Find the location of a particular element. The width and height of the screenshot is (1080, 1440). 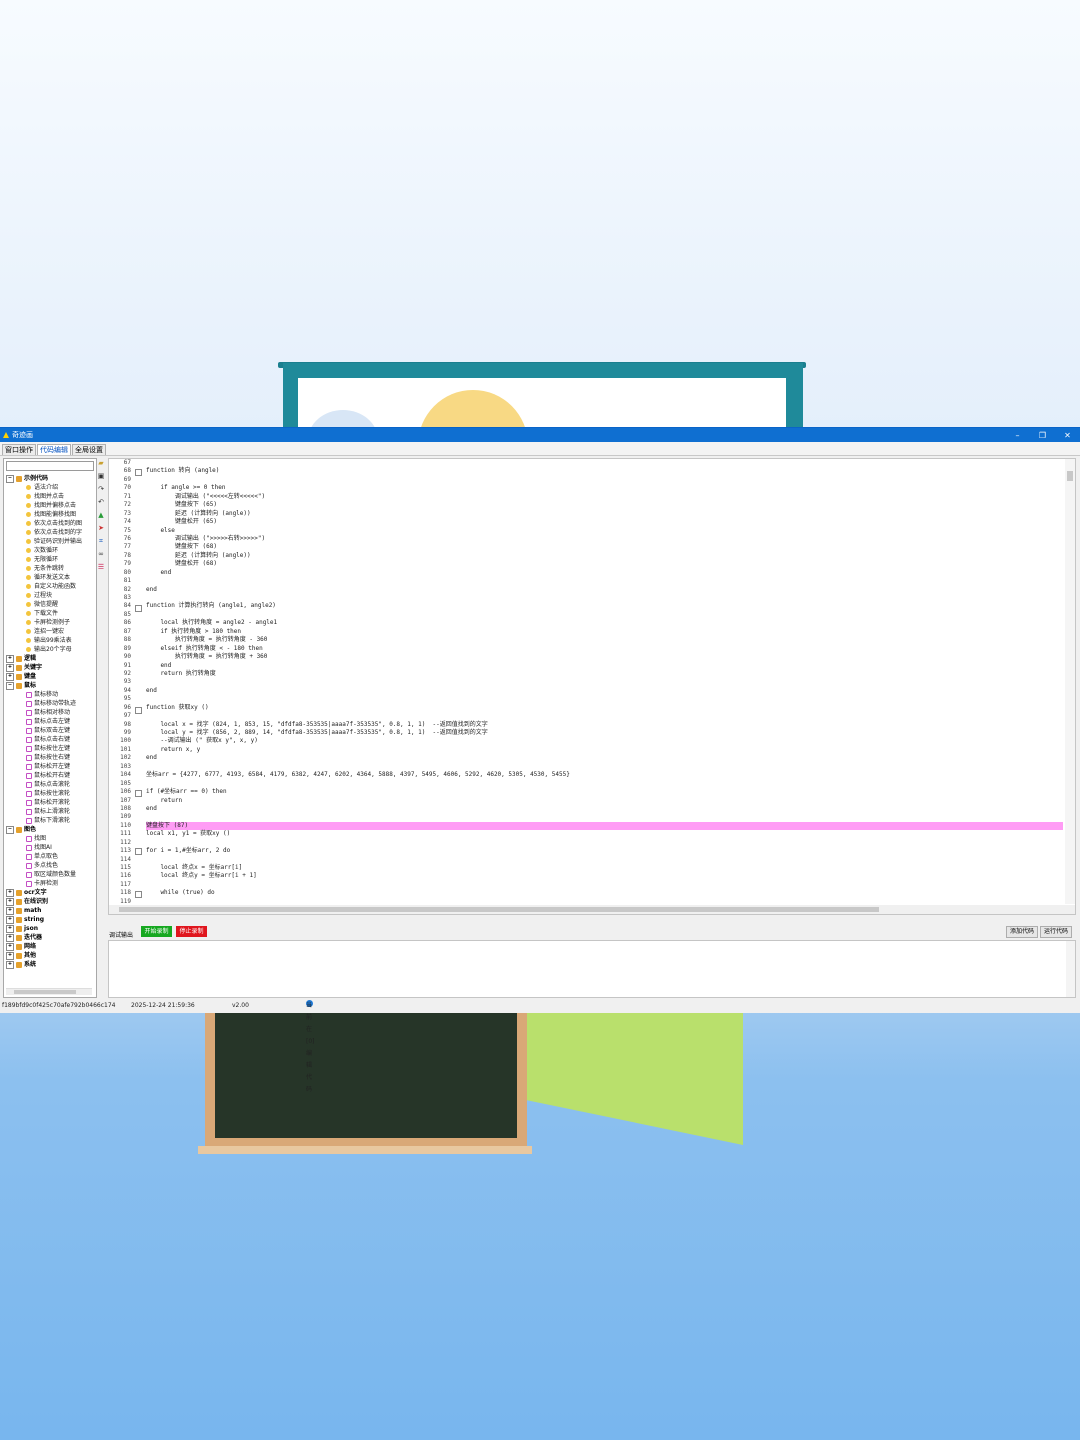

tree-item: 验证码识别并输出 is located at coordinates (50, 541).